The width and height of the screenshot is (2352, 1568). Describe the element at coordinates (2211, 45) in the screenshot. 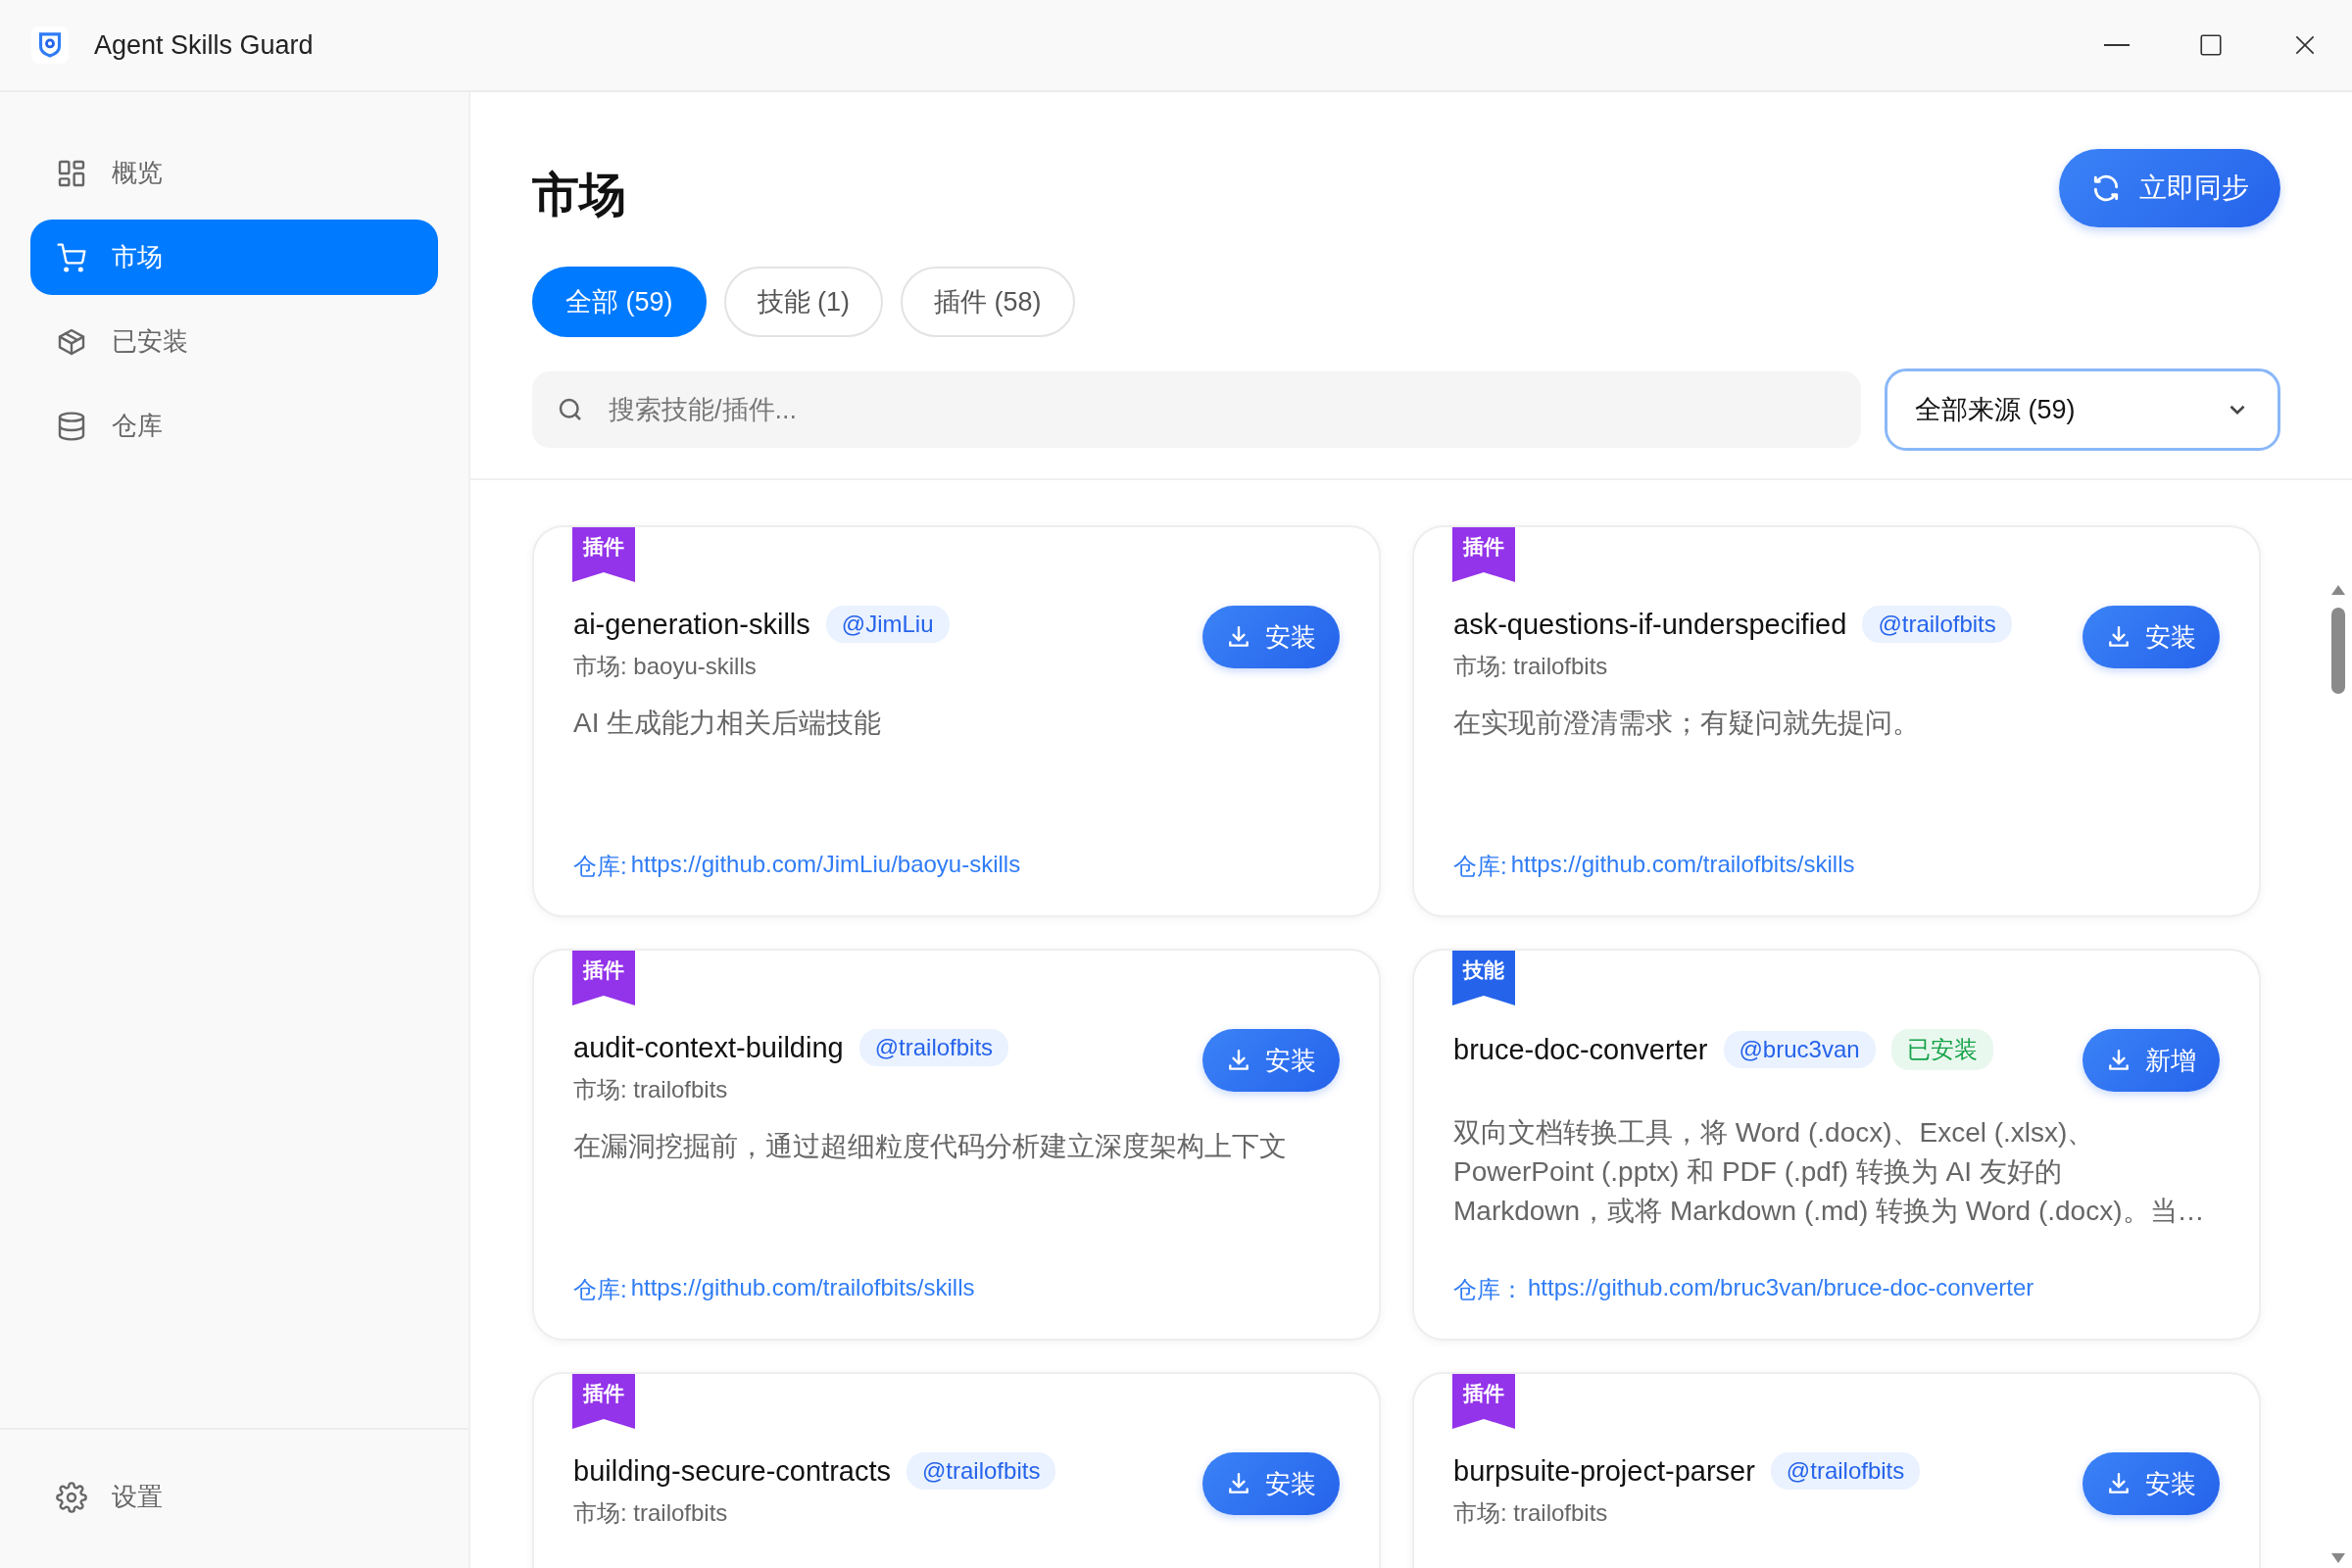

I see `maximize-icon` at that location.